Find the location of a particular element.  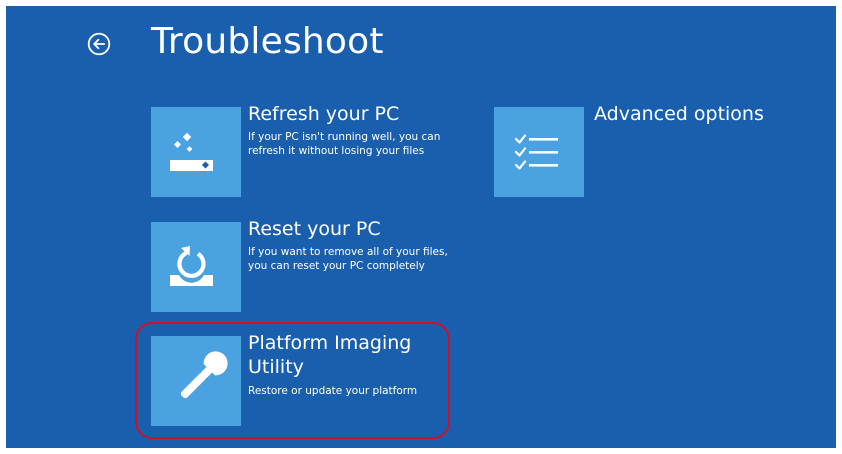

back-arrow-circle-icon is located at coordinates (99, 44).